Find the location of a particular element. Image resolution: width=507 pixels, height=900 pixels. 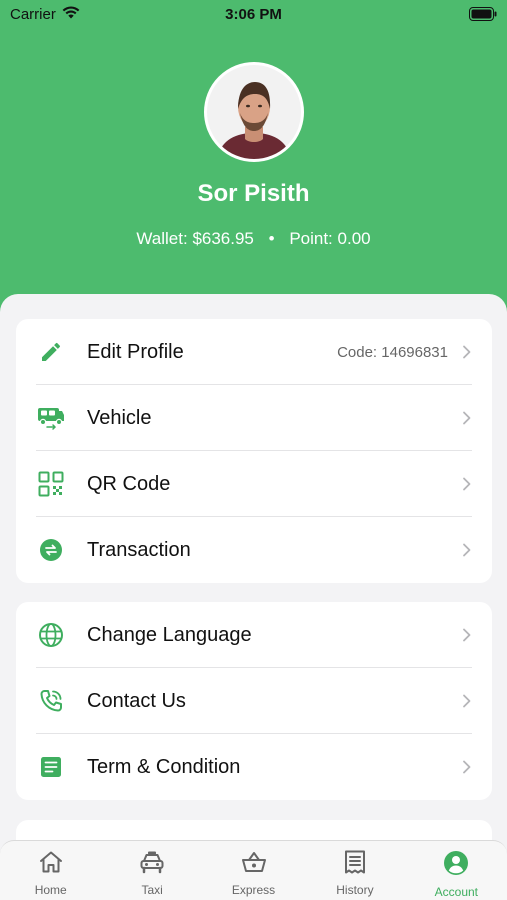

profile-name: Sor Pisith is located at coordinates (253, 193).